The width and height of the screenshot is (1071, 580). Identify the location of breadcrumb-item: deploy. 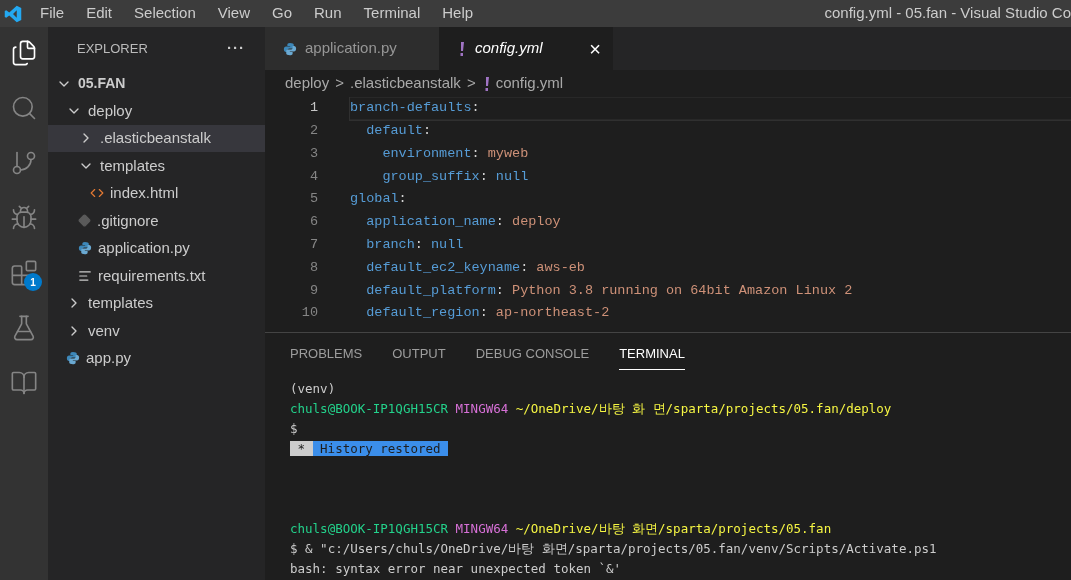
(307, 83).